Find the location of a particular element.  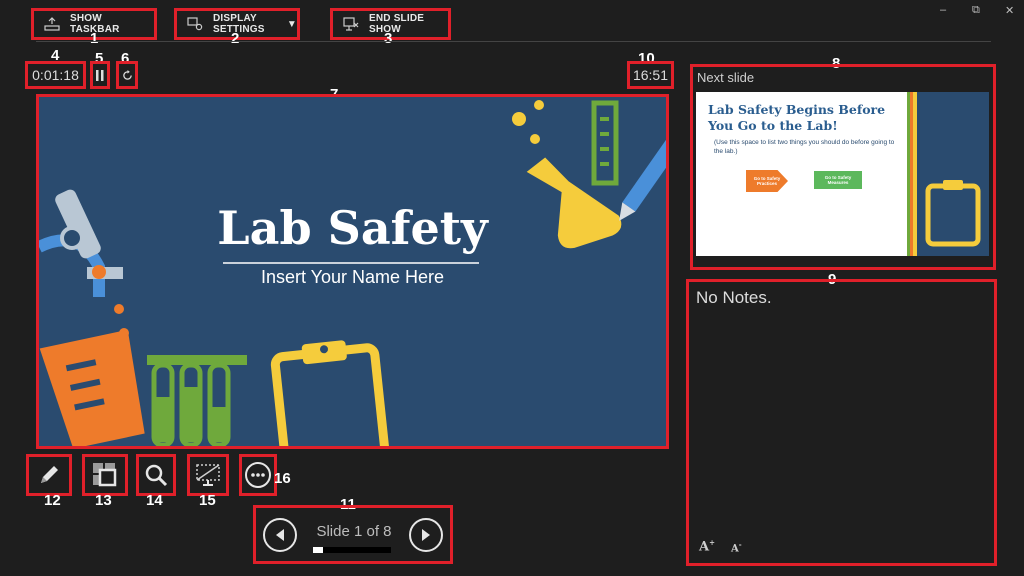

arrow-left-icon is located at coordinates (280, 535).